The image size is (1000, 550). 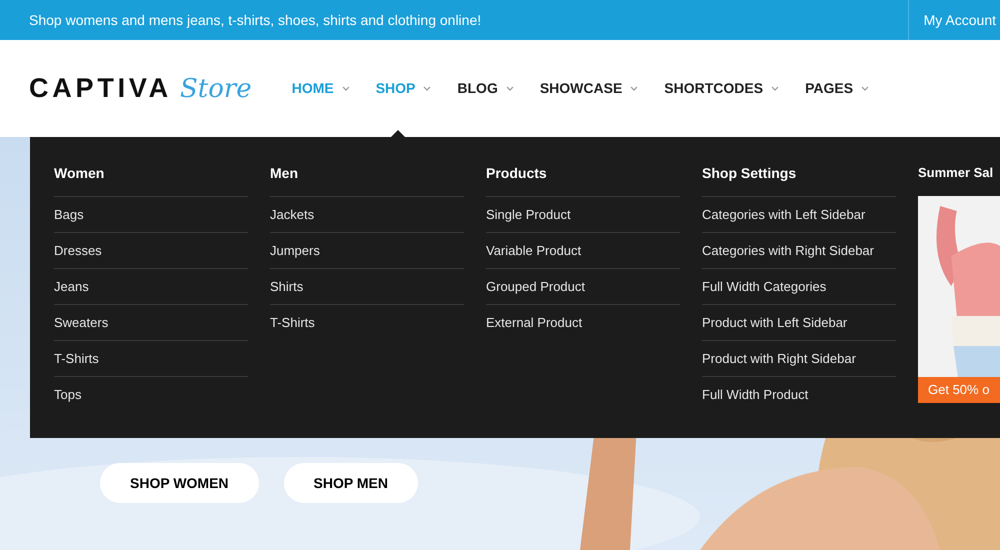 What do you see at coordinates (722, 107) in the screenshot?
I see `nav-item: SHORTCODES` at bounding box center [722, 107].